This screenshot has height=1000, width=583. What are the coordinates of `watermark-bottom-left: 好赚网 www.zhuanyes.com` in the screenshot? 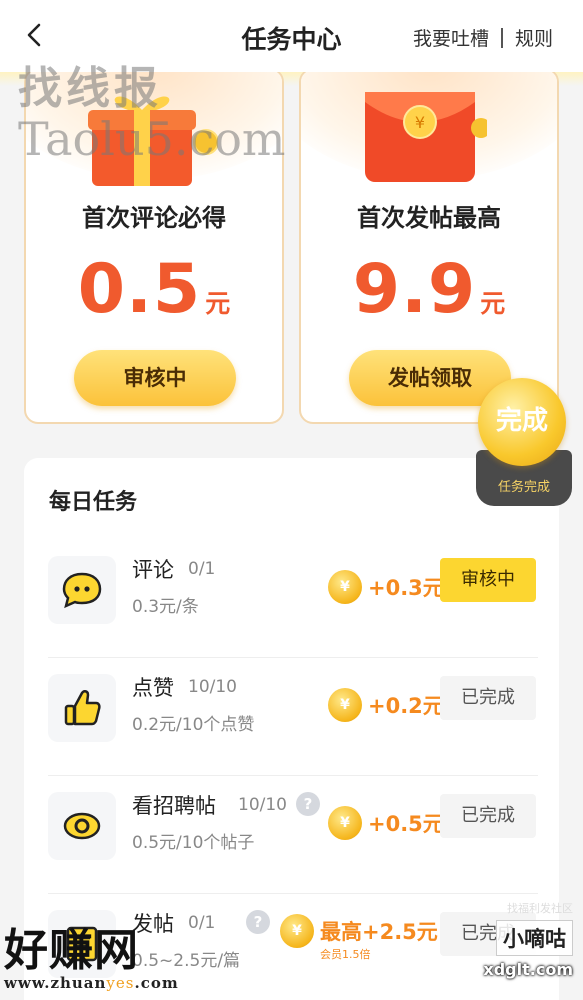 It's located at (91, 953).